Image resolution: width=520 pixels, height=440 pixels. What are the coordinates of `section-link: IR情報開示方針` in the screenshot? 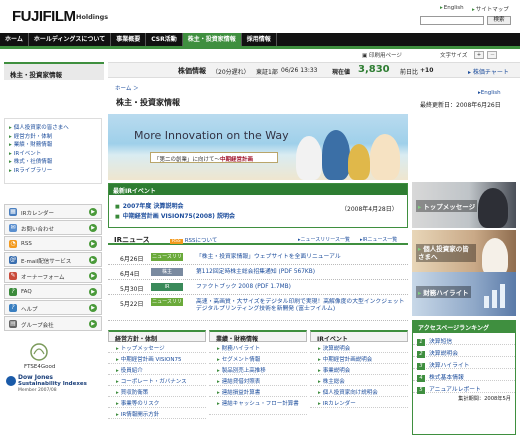 It's located at (157, 413).